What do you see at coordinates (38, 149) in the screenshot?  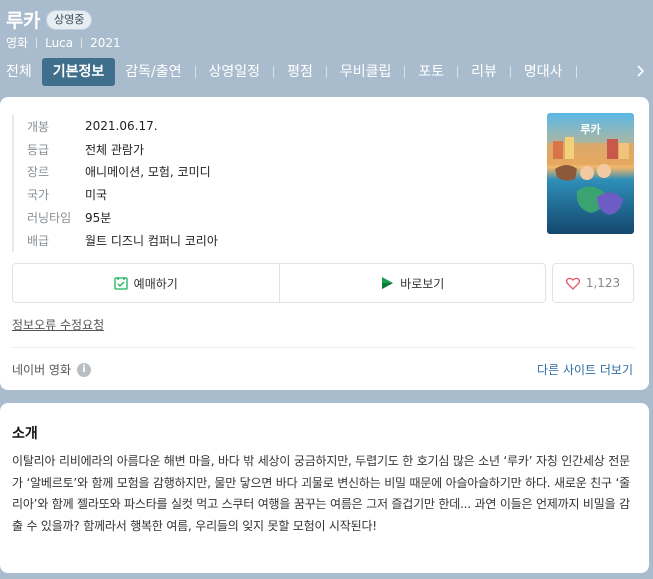 I see `info-key: 등급` at bounding box center [38, 149].